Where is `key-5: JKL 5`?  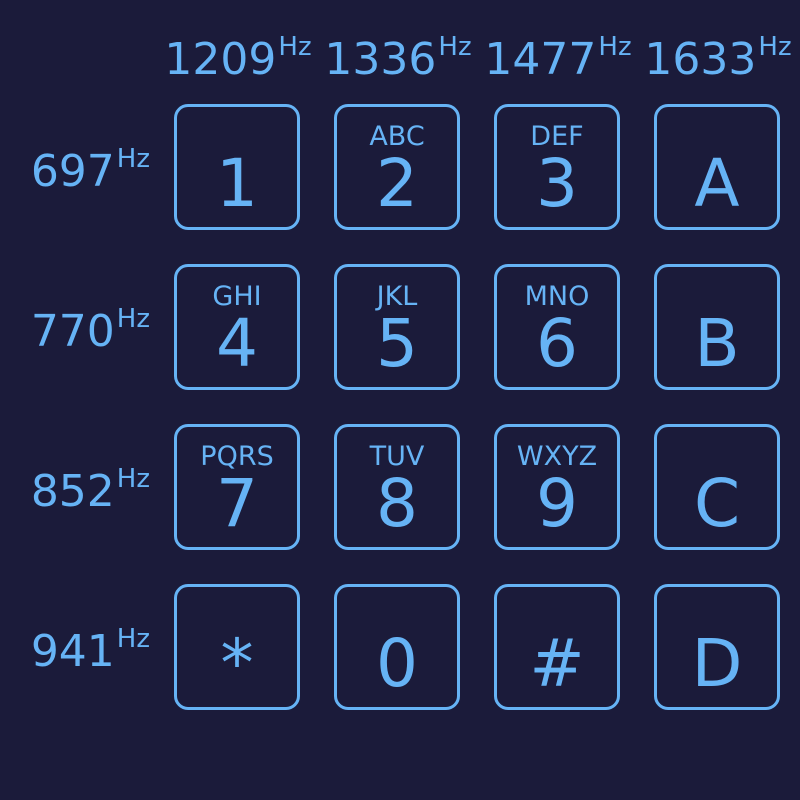
key-5: JKL 5 is located at coordinates (397, 327).